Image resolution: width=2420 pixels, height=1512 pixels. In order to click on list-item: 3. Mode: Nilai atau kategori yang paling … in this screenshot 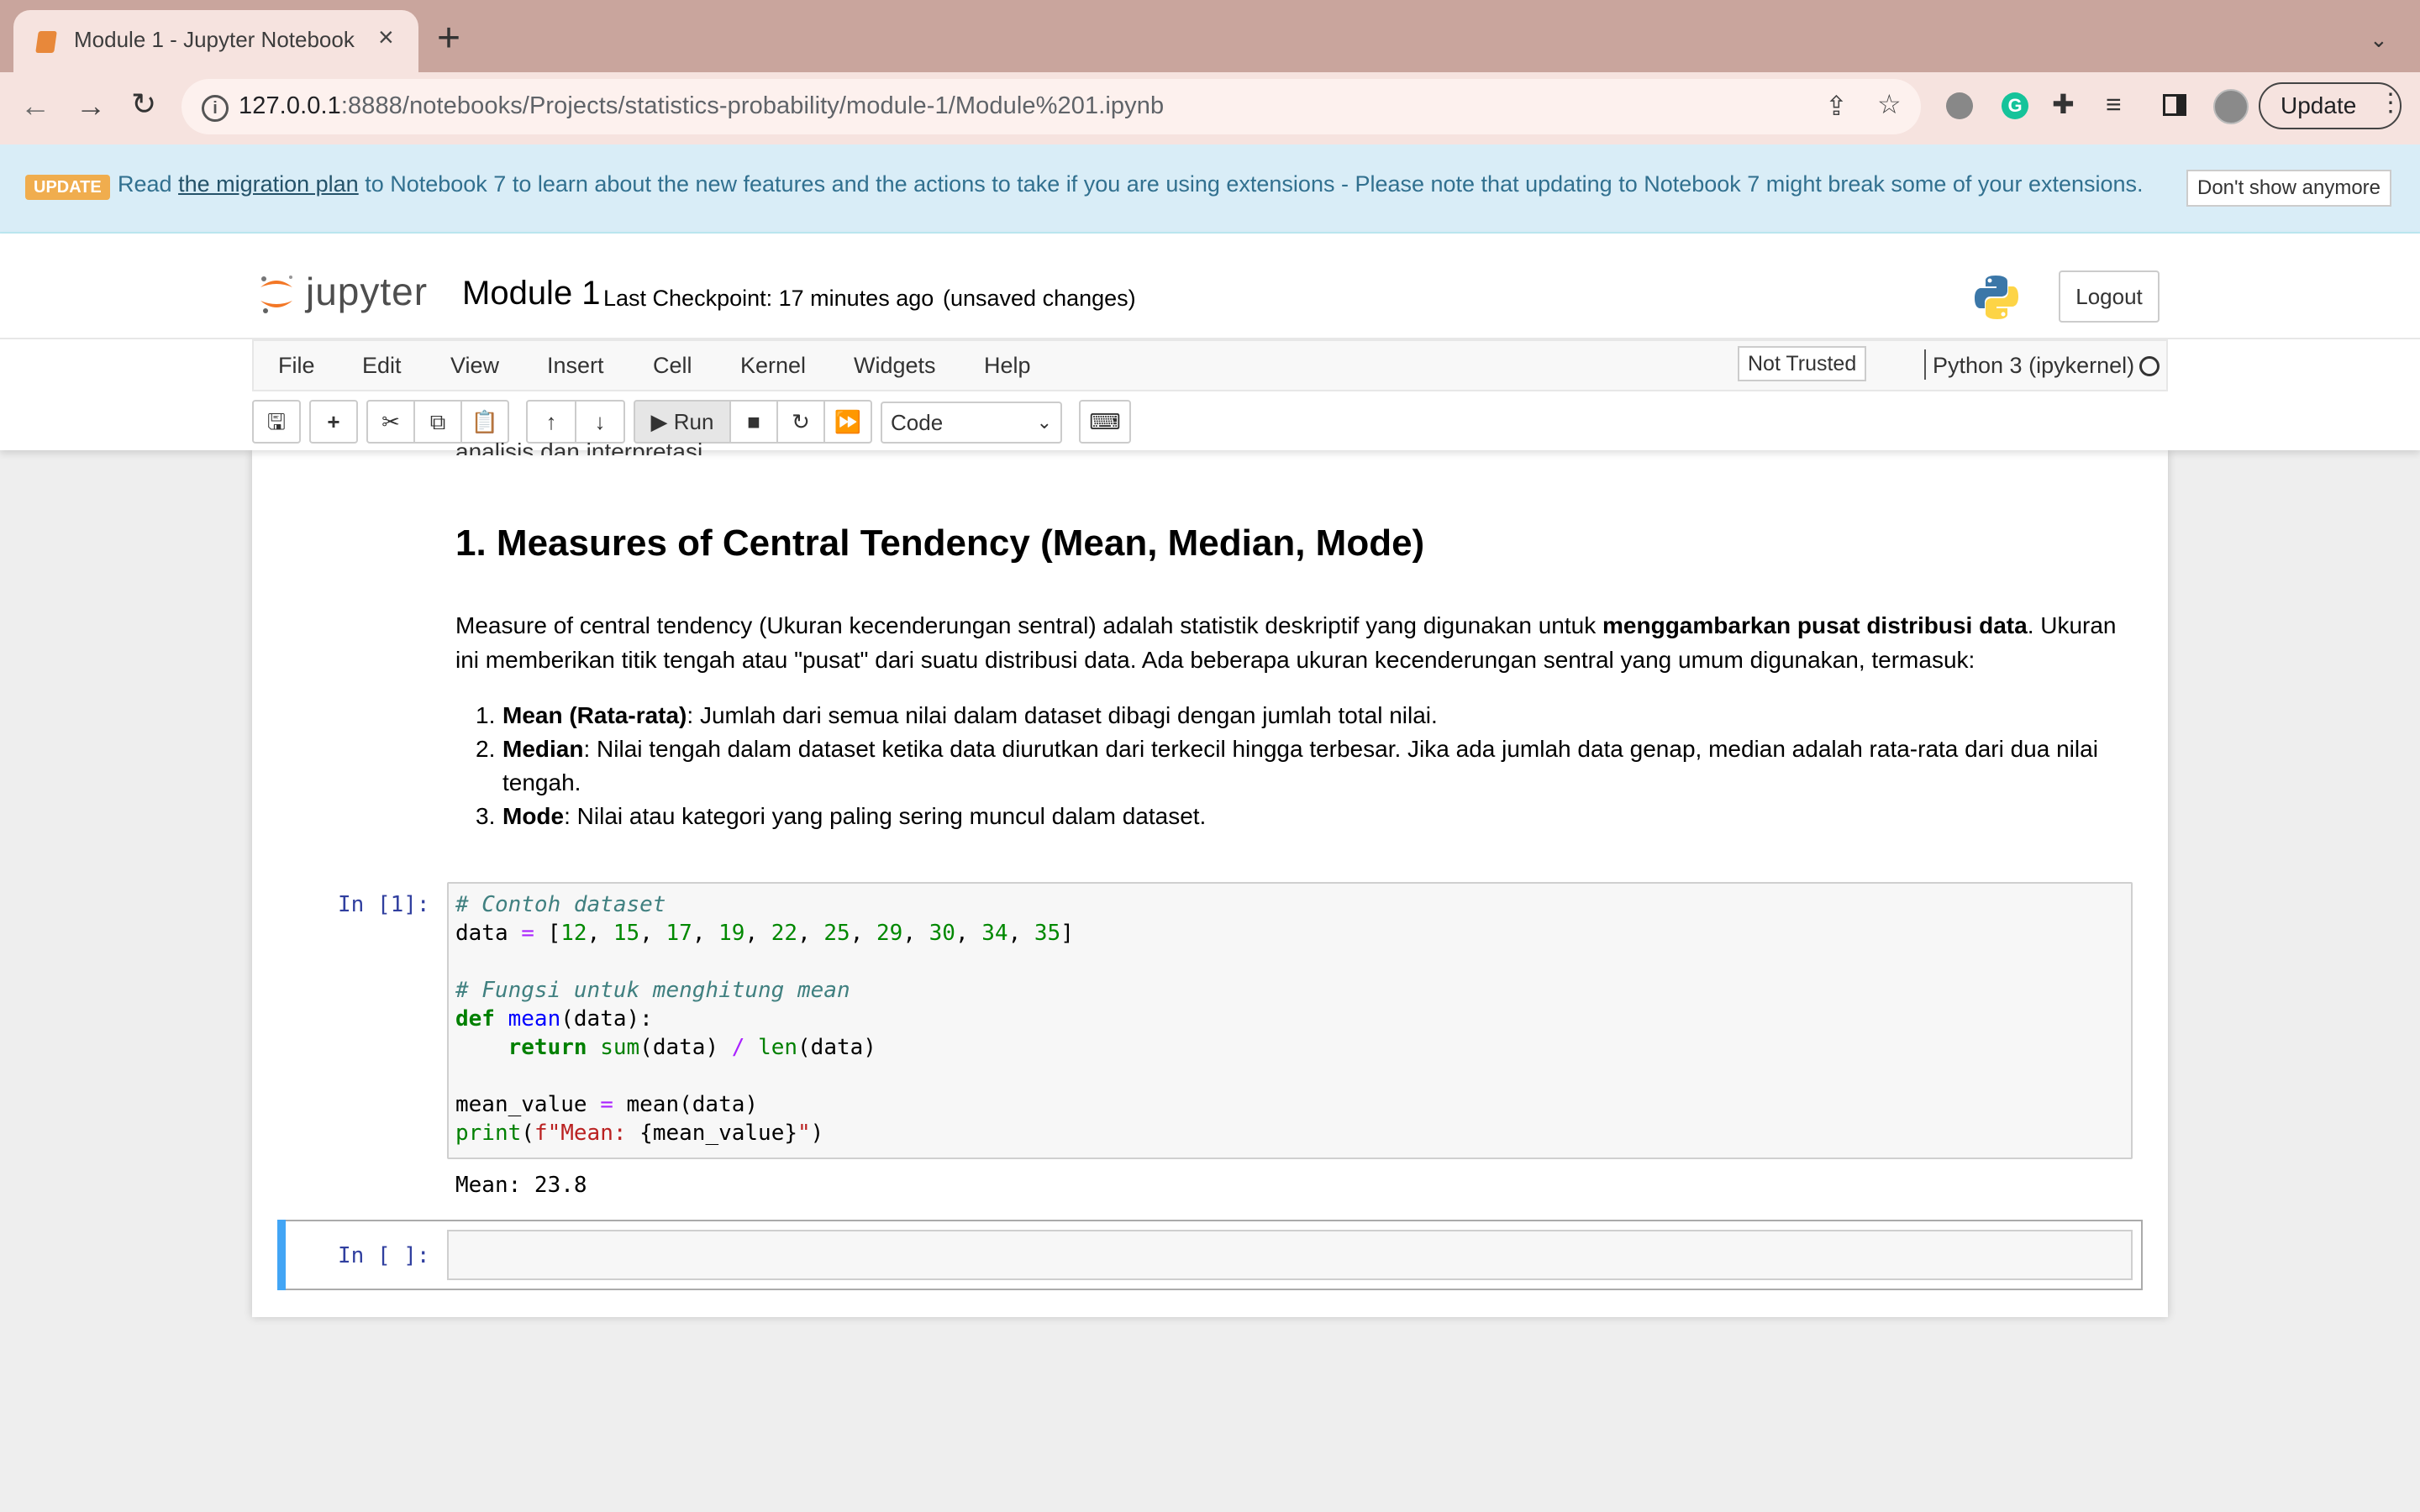, I will do `click(841, 816)`.